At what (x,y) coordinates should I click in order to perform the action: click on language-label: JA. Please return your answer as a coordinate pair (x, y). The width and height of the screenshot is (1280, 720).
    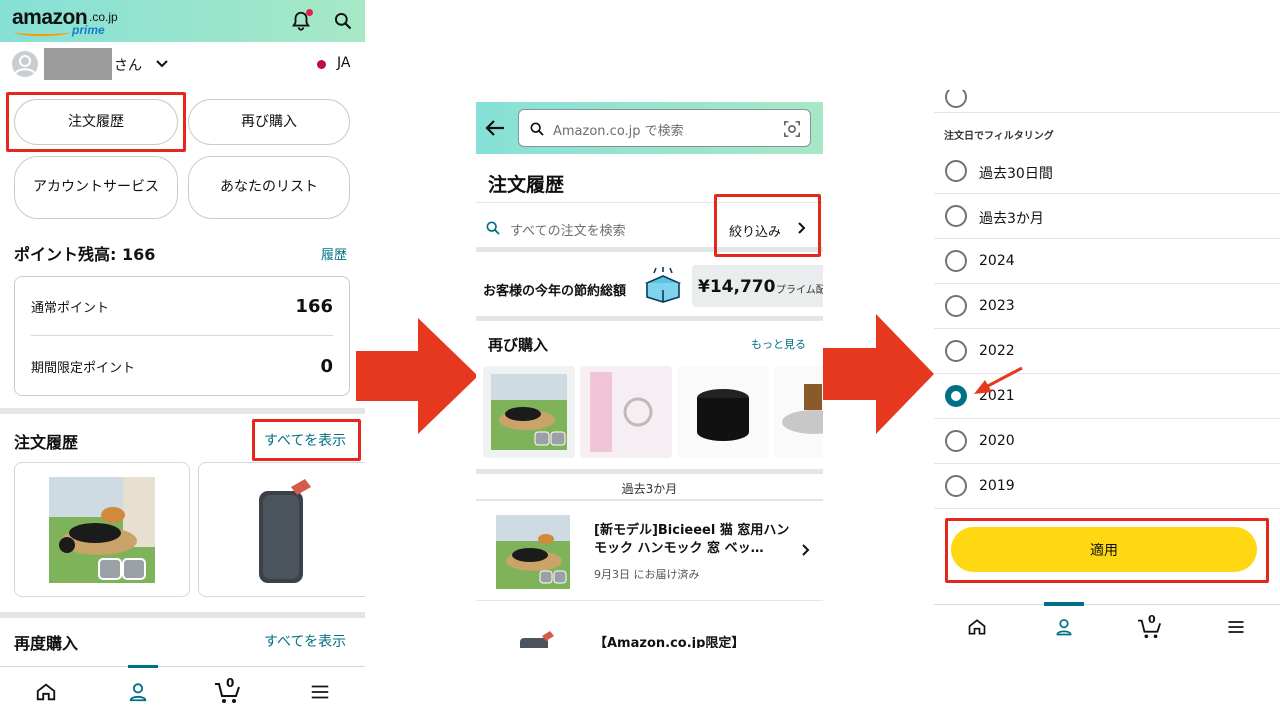
    Looking at the image, I should click on (343, 63).